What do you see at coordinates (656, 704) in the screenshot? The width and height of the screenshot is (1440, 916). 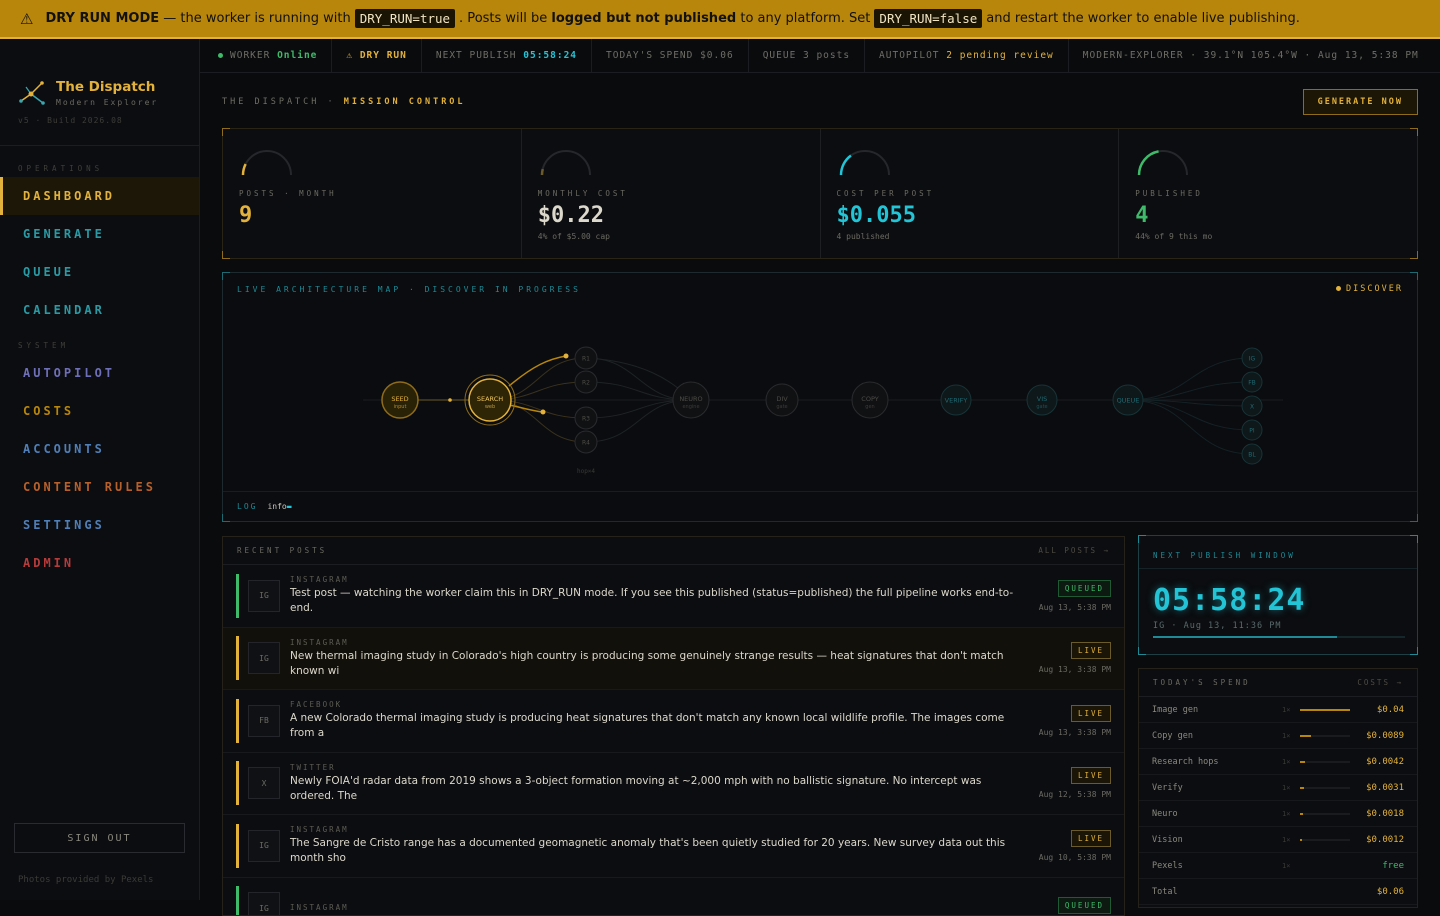 I see `post-platform: FACEBOOK` at bounding box center [656, 704].